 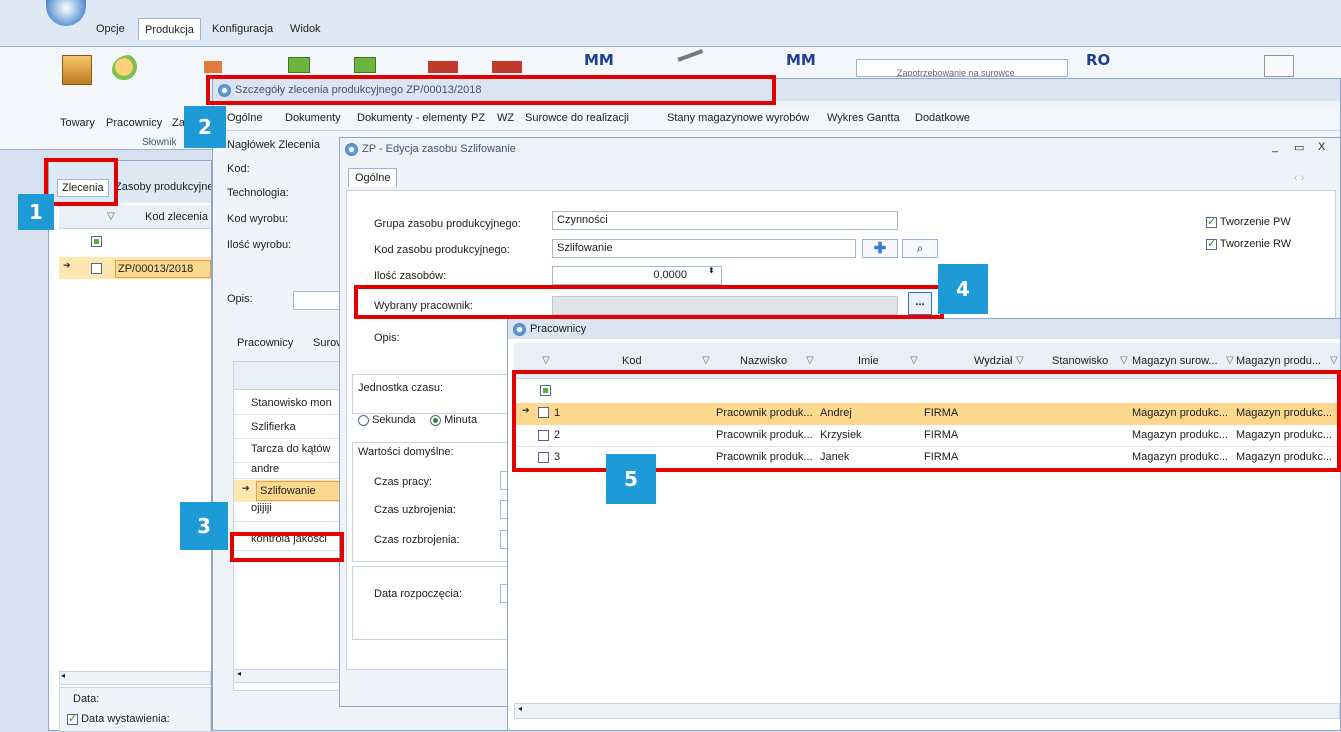 What do you see at coordinates (373, 177) in the screenshot?
I see `edit-tab-ogolne: Ogólne` at bounding box center [373, 177].